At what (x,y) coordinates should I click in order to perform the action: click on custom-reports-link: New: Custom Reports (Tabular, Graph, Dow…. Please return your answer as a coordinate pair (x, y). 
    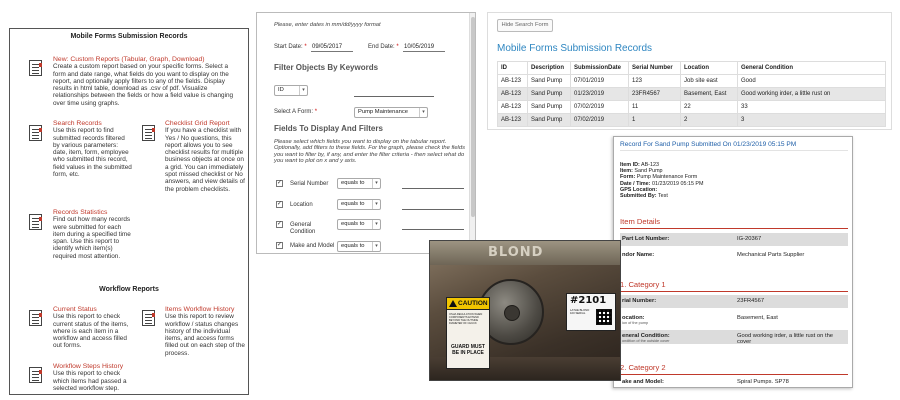
    Looking at the image, I should click on (147, 59).